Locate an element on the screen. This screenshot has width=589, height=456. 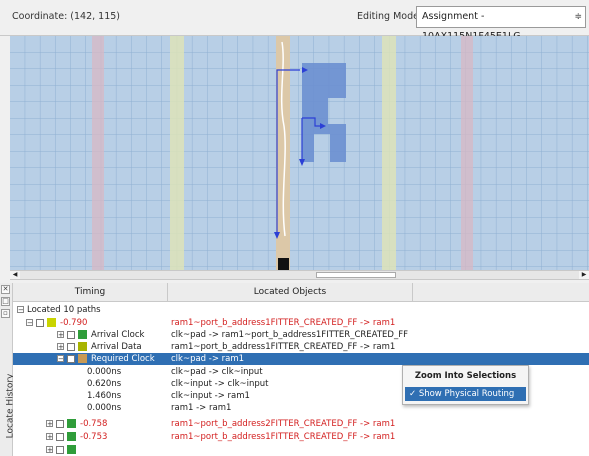
scroll-left-button: ◀ is located at coordinates (15, 275).